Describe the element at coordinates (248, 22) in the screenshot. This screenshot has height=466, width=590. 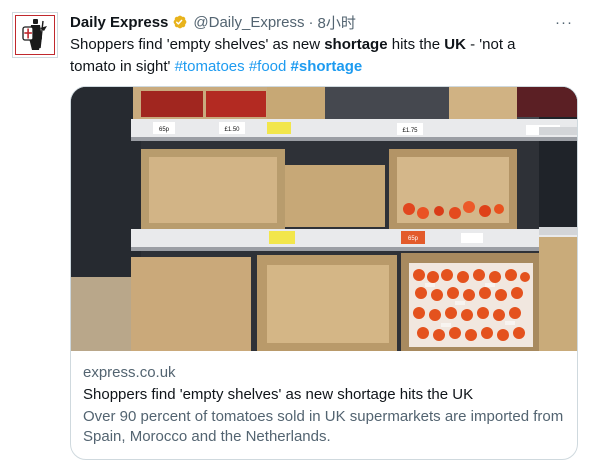
I see `author-handle: @Daily_Express` at that location.